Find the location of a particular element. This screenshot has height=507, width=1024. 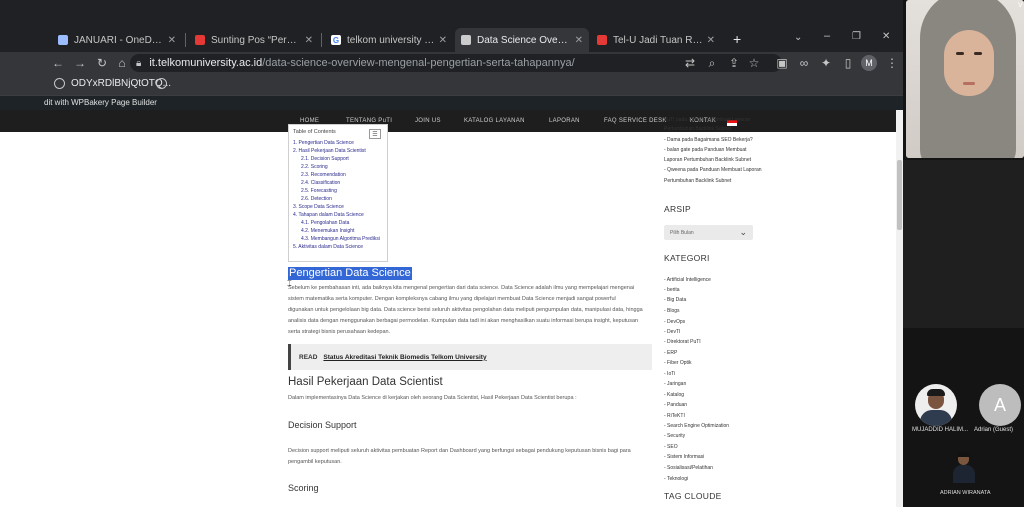

tab-telu-tuan-rumah: Tel-U Jadi Tuan Rumah W ✕ is located at coordinates (656, 40).